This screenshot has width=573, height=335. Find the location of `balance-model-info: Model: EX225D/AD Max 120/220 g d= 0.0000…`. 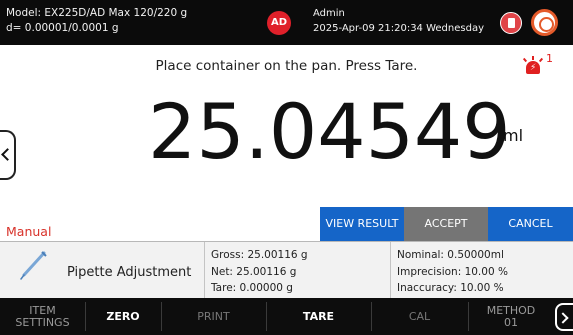

balance-model-info: Model: EX225D/AD Max 120/220 g d= 0.0000… is located at coordinates (96, 21).